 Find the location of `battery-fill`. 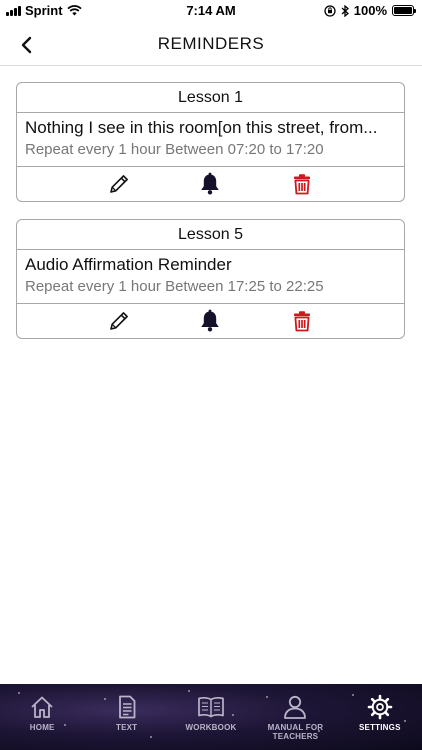

battery-fill is located at coordinates (403, 10).